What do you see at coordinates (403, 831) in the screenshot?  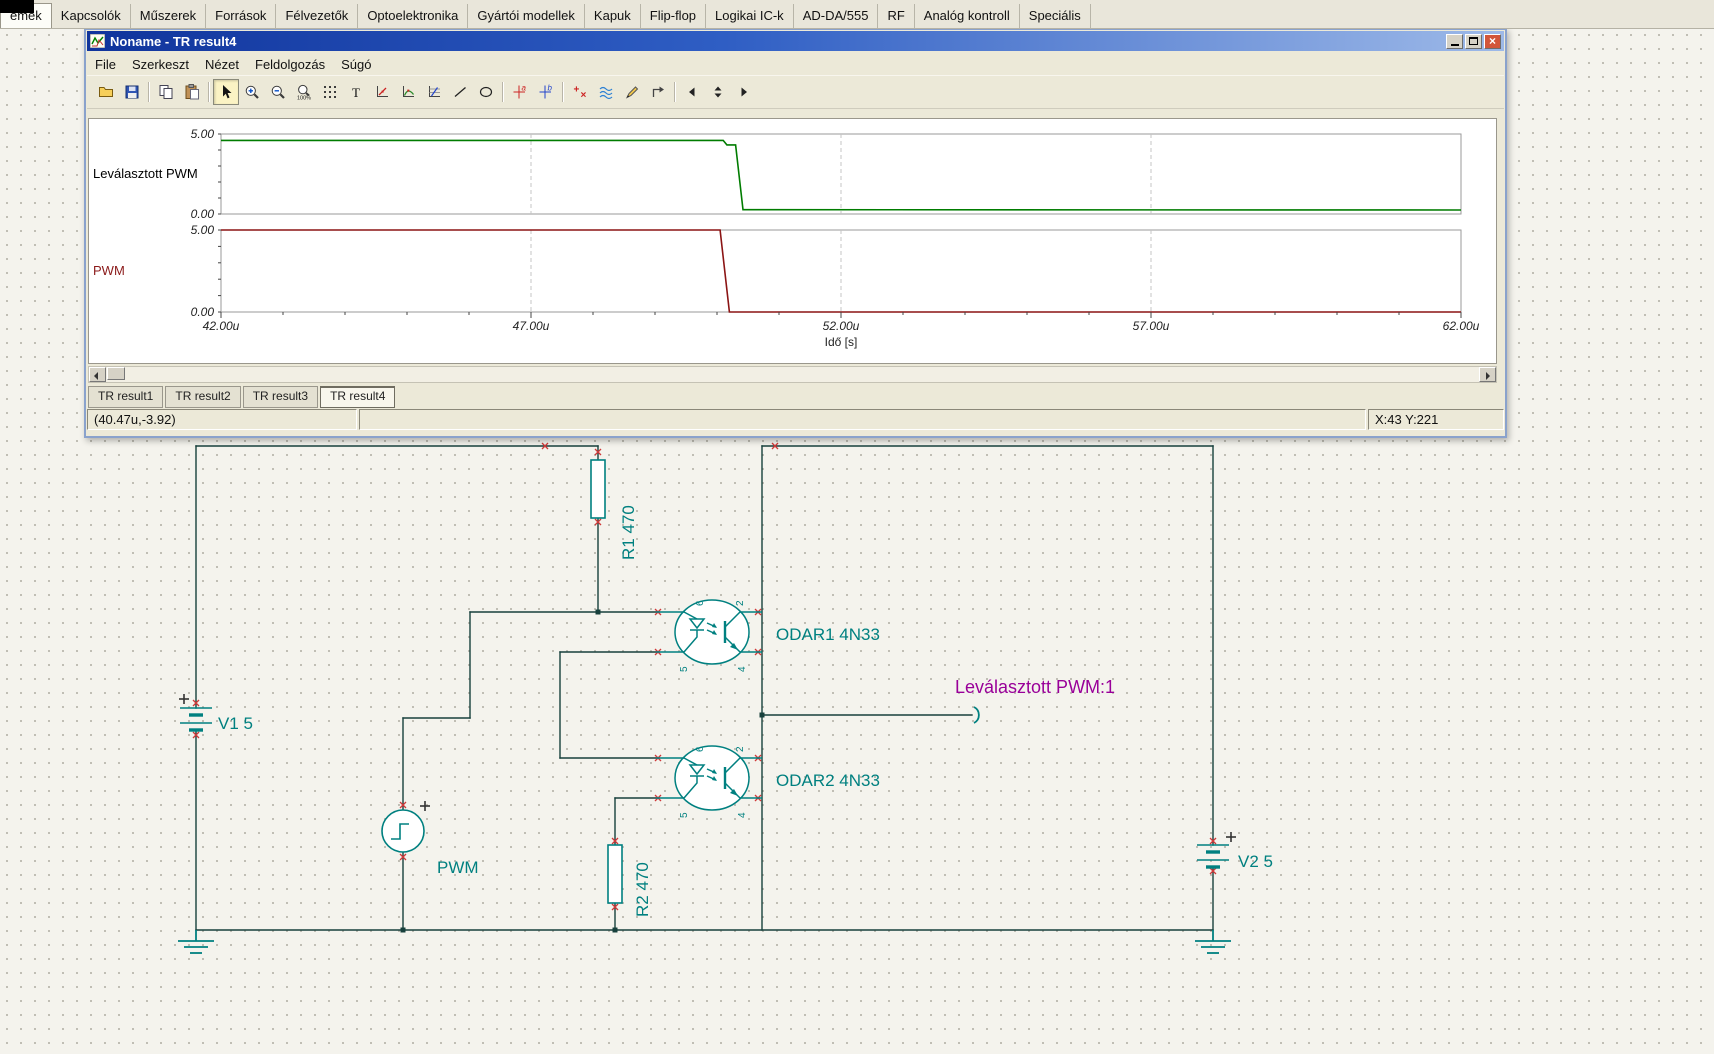 I see `component-pwm-source` at bounding box center [403, 831].